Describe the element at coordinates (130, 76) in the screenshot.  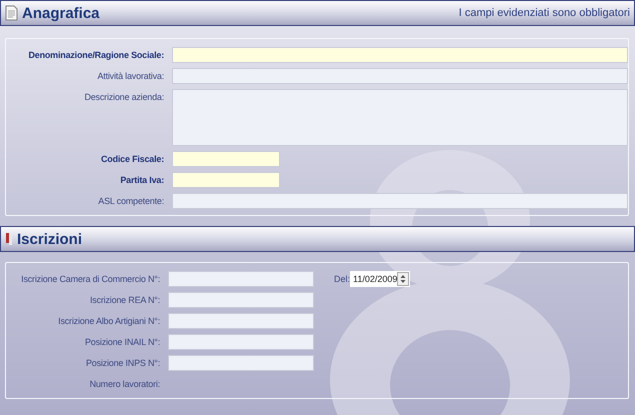
I see `field-label: Attività lavorativa:` at that location.